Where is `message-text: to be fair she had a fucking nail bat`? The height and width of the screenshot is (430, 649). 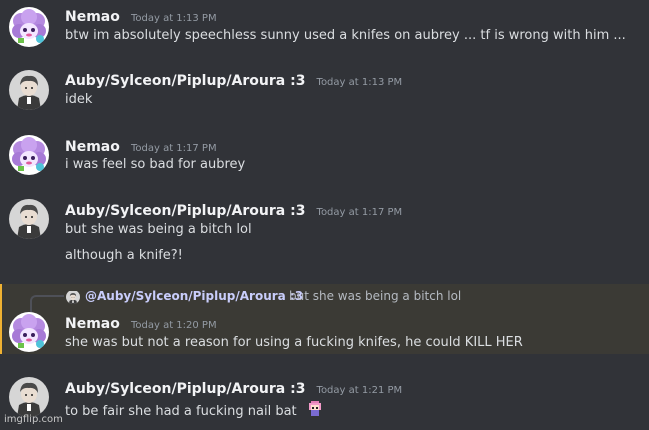 message-text: to be fair she had a fucking nail bat is located at coordinates (194, 410).